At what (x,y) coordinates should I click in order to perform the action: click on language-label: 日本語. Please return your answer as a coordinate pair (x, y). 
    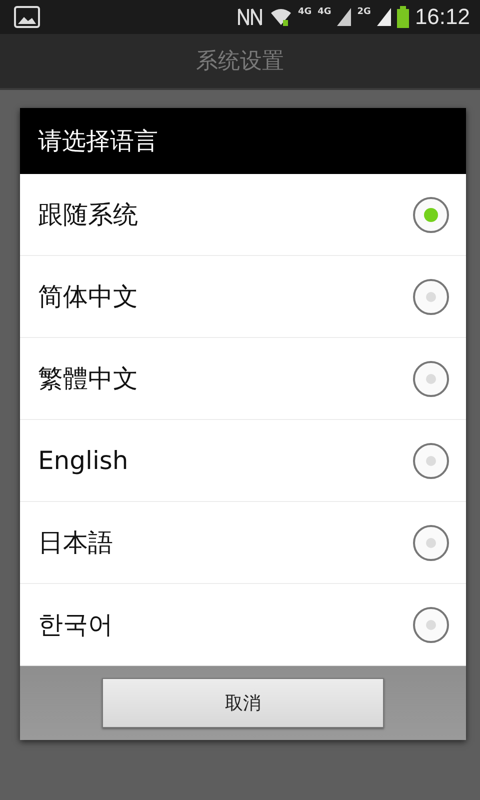
    Looking at the image, I should click on (75, 543).